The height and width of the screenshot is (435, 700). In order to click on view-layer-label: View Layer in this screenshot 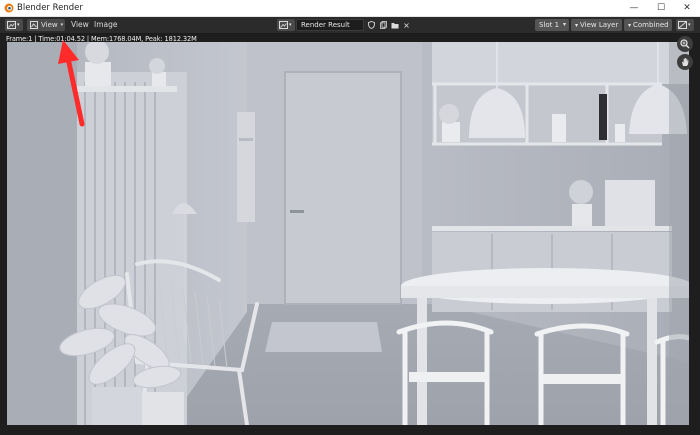, I will do `click(599, 25)`.